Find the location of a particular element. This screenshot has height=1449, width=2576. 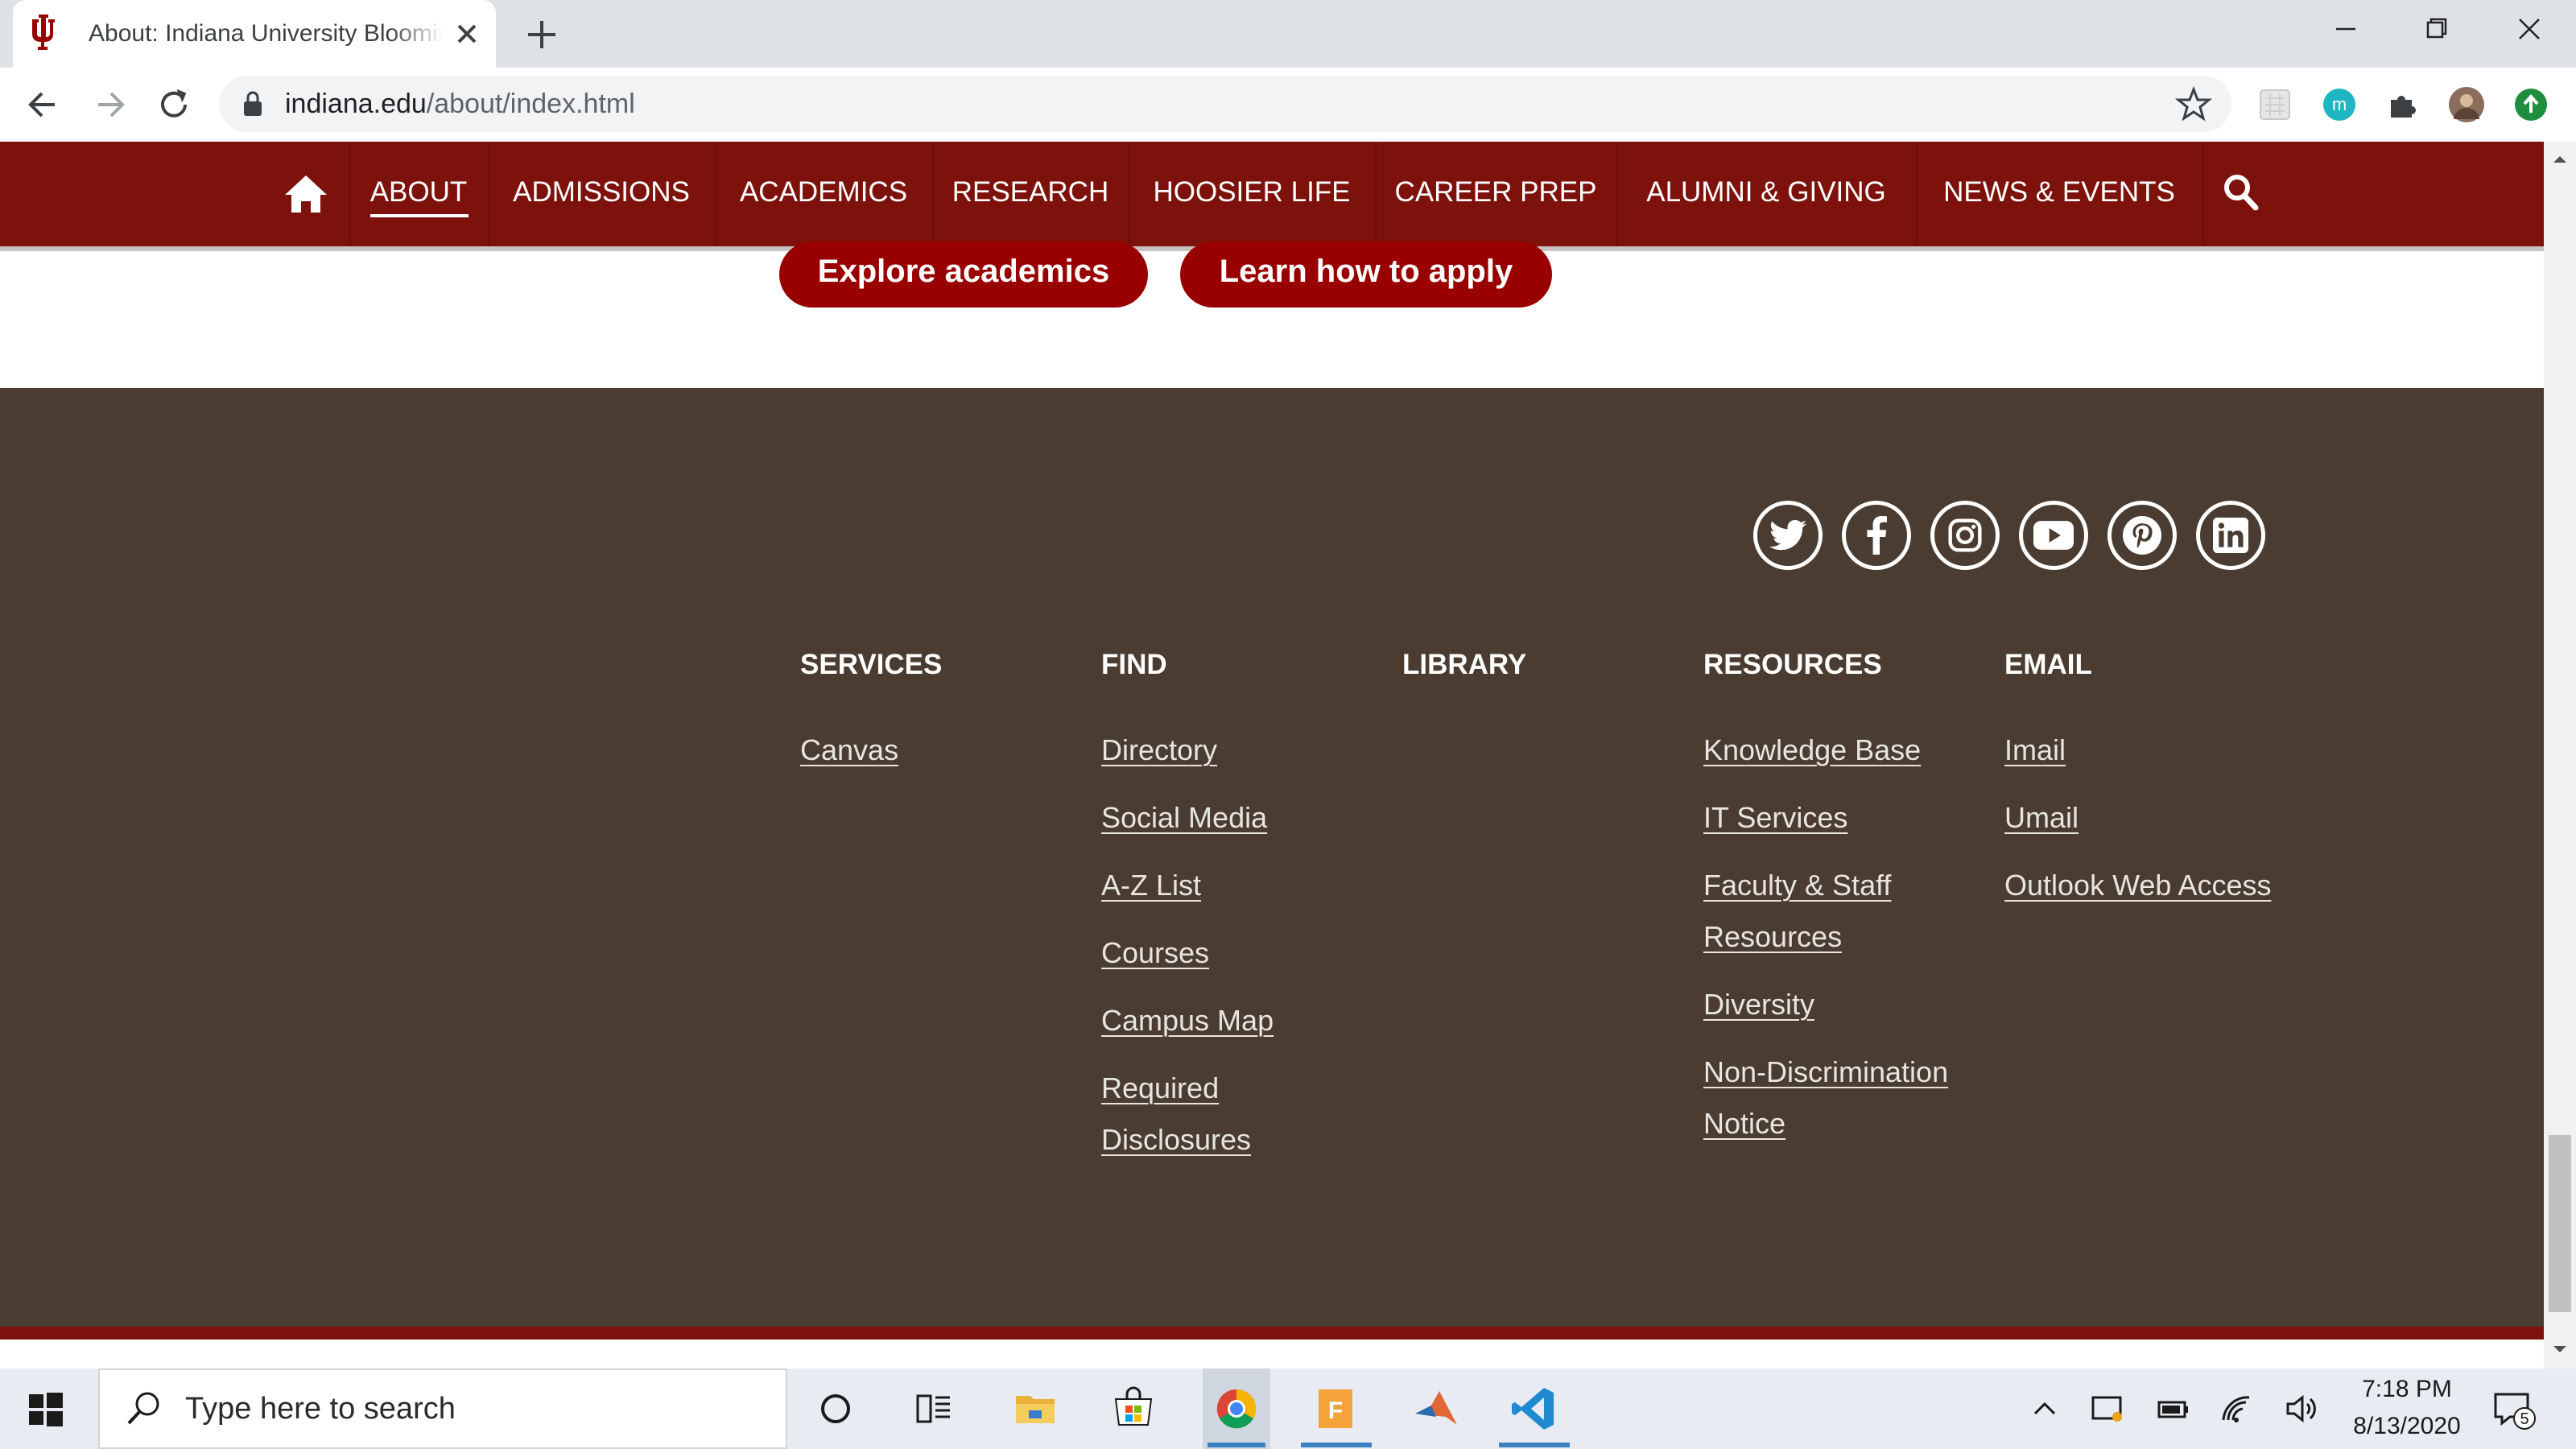

chevron-up-icon is located at coordinates (2044, 1408).